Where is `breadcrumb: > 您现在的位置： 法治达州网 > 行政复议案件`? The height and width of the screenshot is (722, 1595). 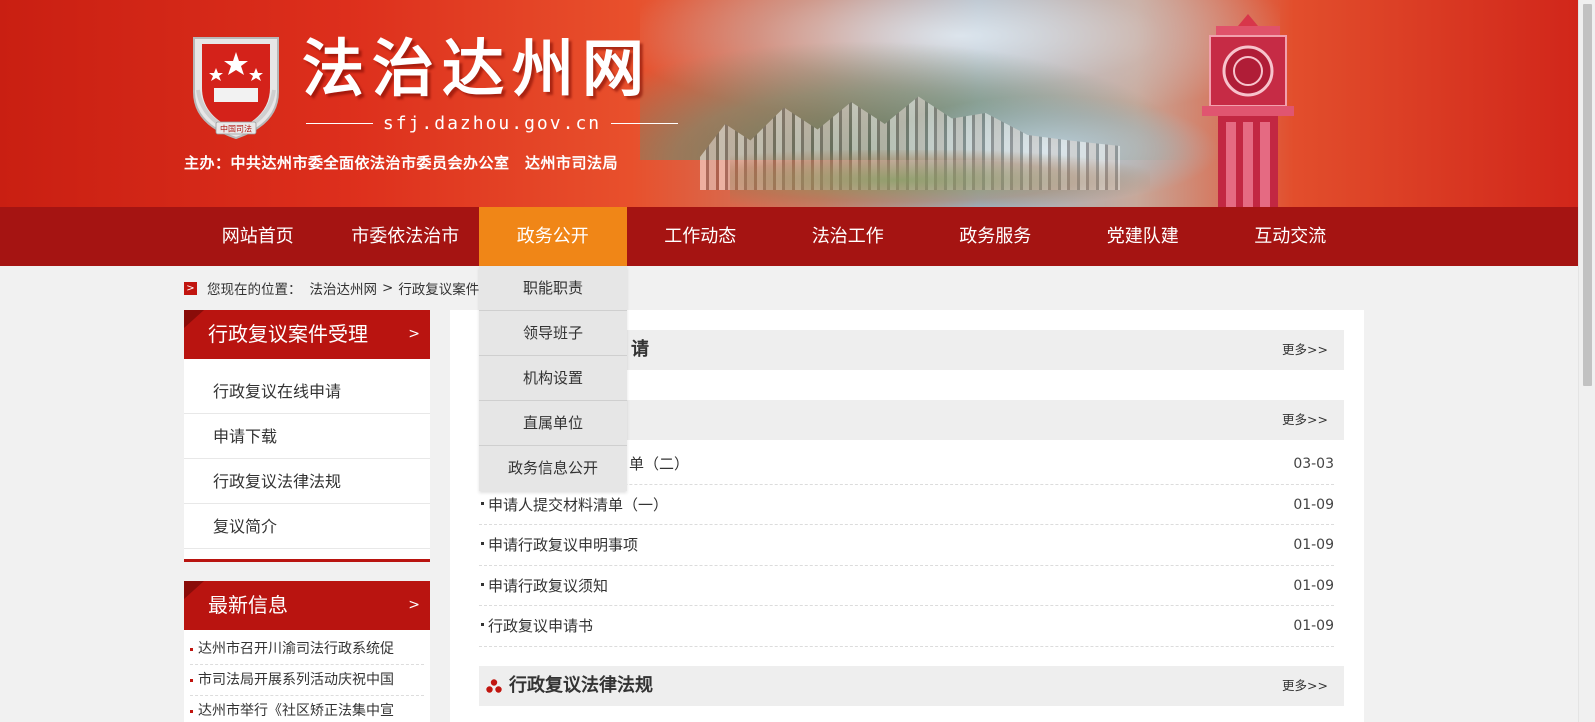
breadcrumb: > 您现在的位置： 法治达州网 > 行政复议案件 is located at coordinates (331, 288).